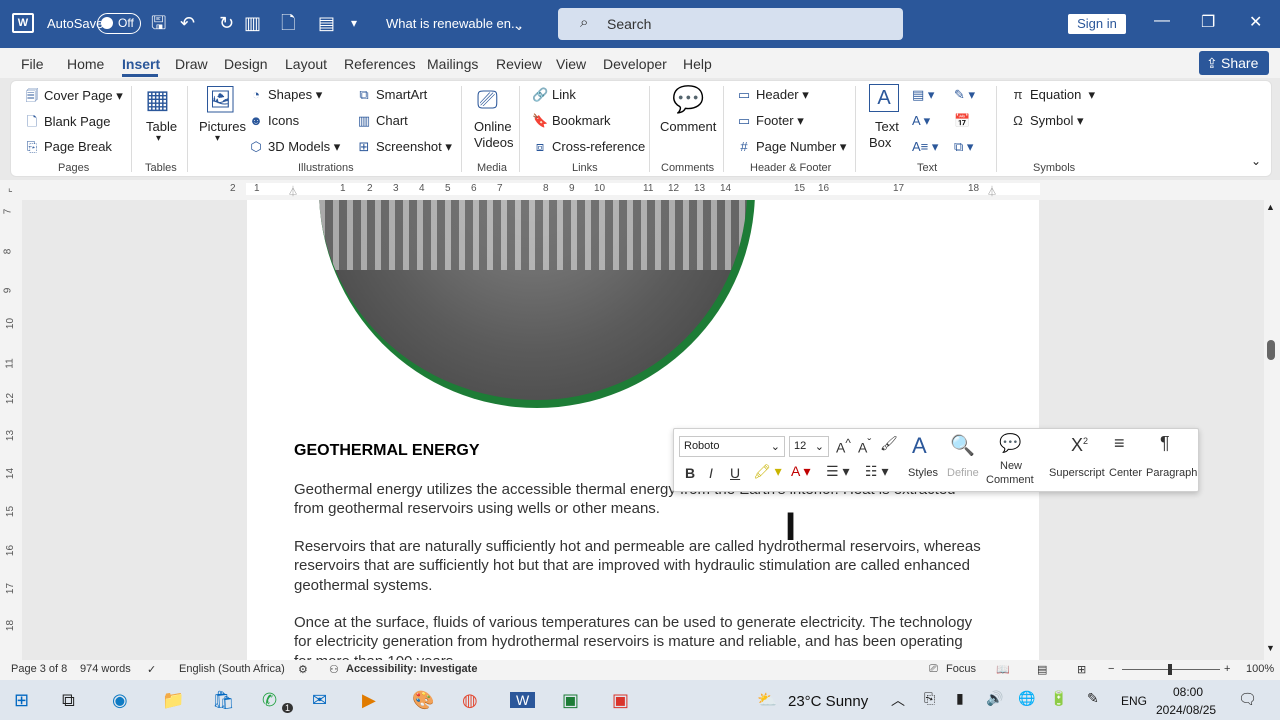 The height and width of the screenshot is (720, 1280). What do you see at coordinates (369, 700) in the screenshot?
I see `media-player-icon: ▶` at bounding box center [369, 700].